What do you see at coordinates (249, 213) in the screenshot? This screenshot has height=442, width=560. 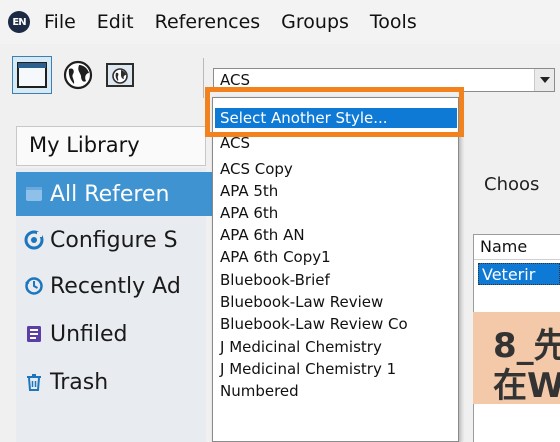 I see `dropdown-item: APA 6th` at bounding box center [249, 213].